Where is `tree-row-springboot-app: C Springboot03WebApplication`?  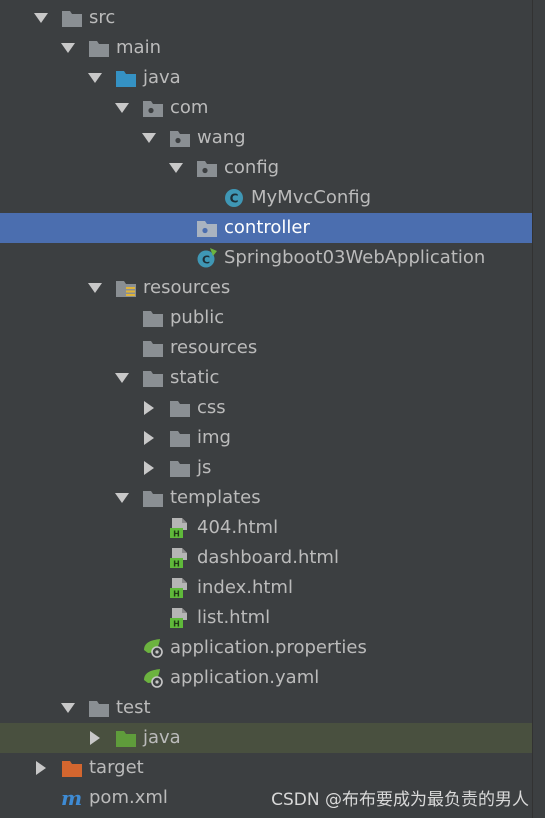
tree-row-springboot-app: C Springboot03WebApplication is located at coordinates (266, 258).